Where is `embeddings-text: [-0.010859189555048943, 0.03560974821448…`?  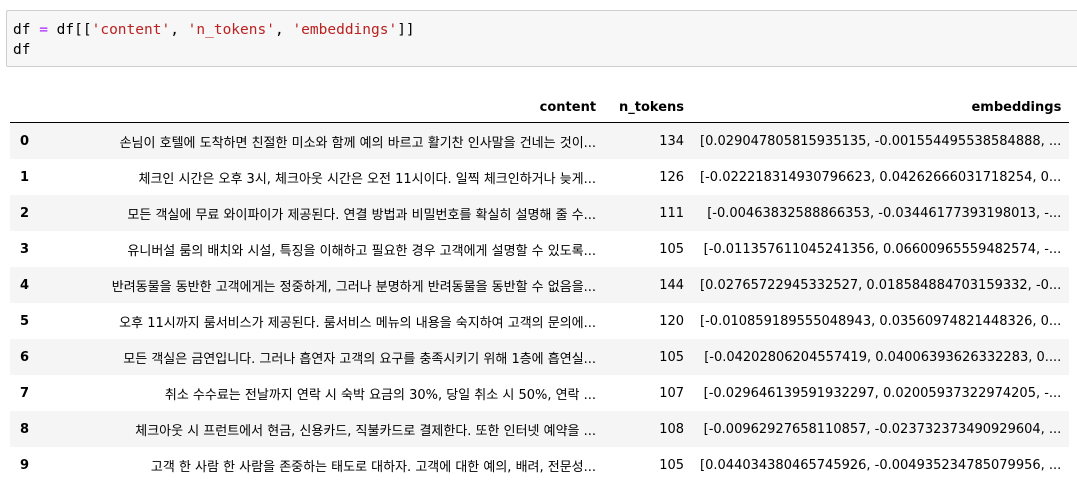 embeddings-text: [-0.010859189555048943, 0.03560974821448… is located at coordinates (881, 321).